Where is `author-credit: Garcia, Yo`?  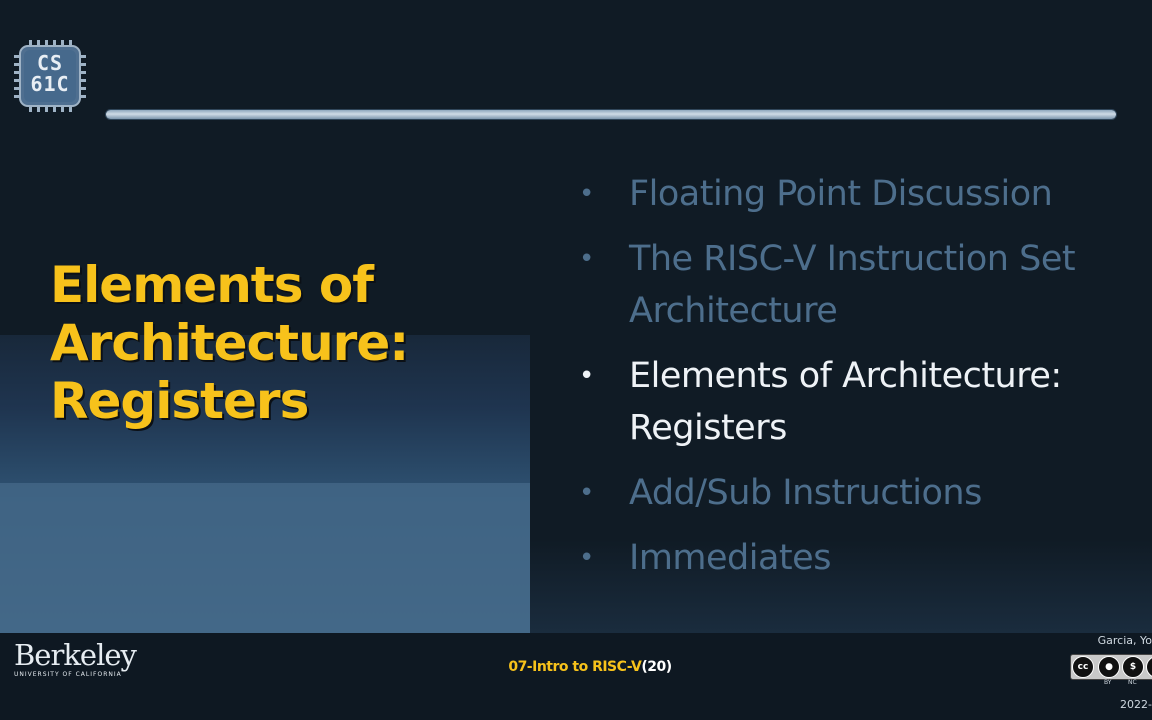
author-credit: Garcia, Yo is located at coordinates (1124, 640).